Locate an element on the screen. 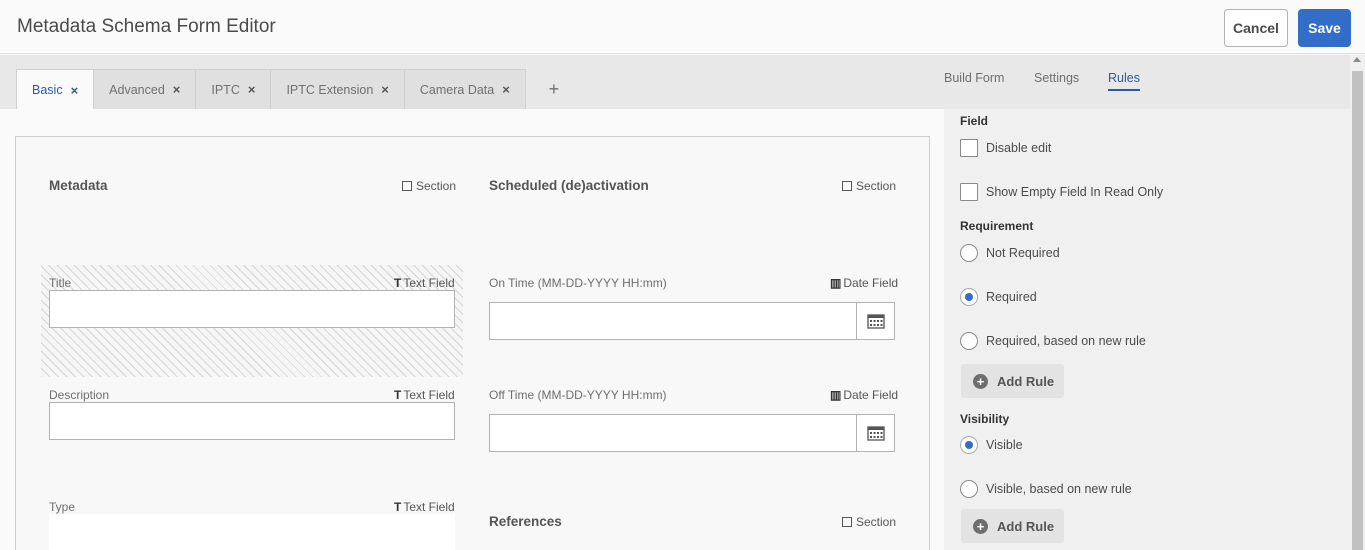  scroll-up-arrow-icon is located at coordinates (1357, 59).